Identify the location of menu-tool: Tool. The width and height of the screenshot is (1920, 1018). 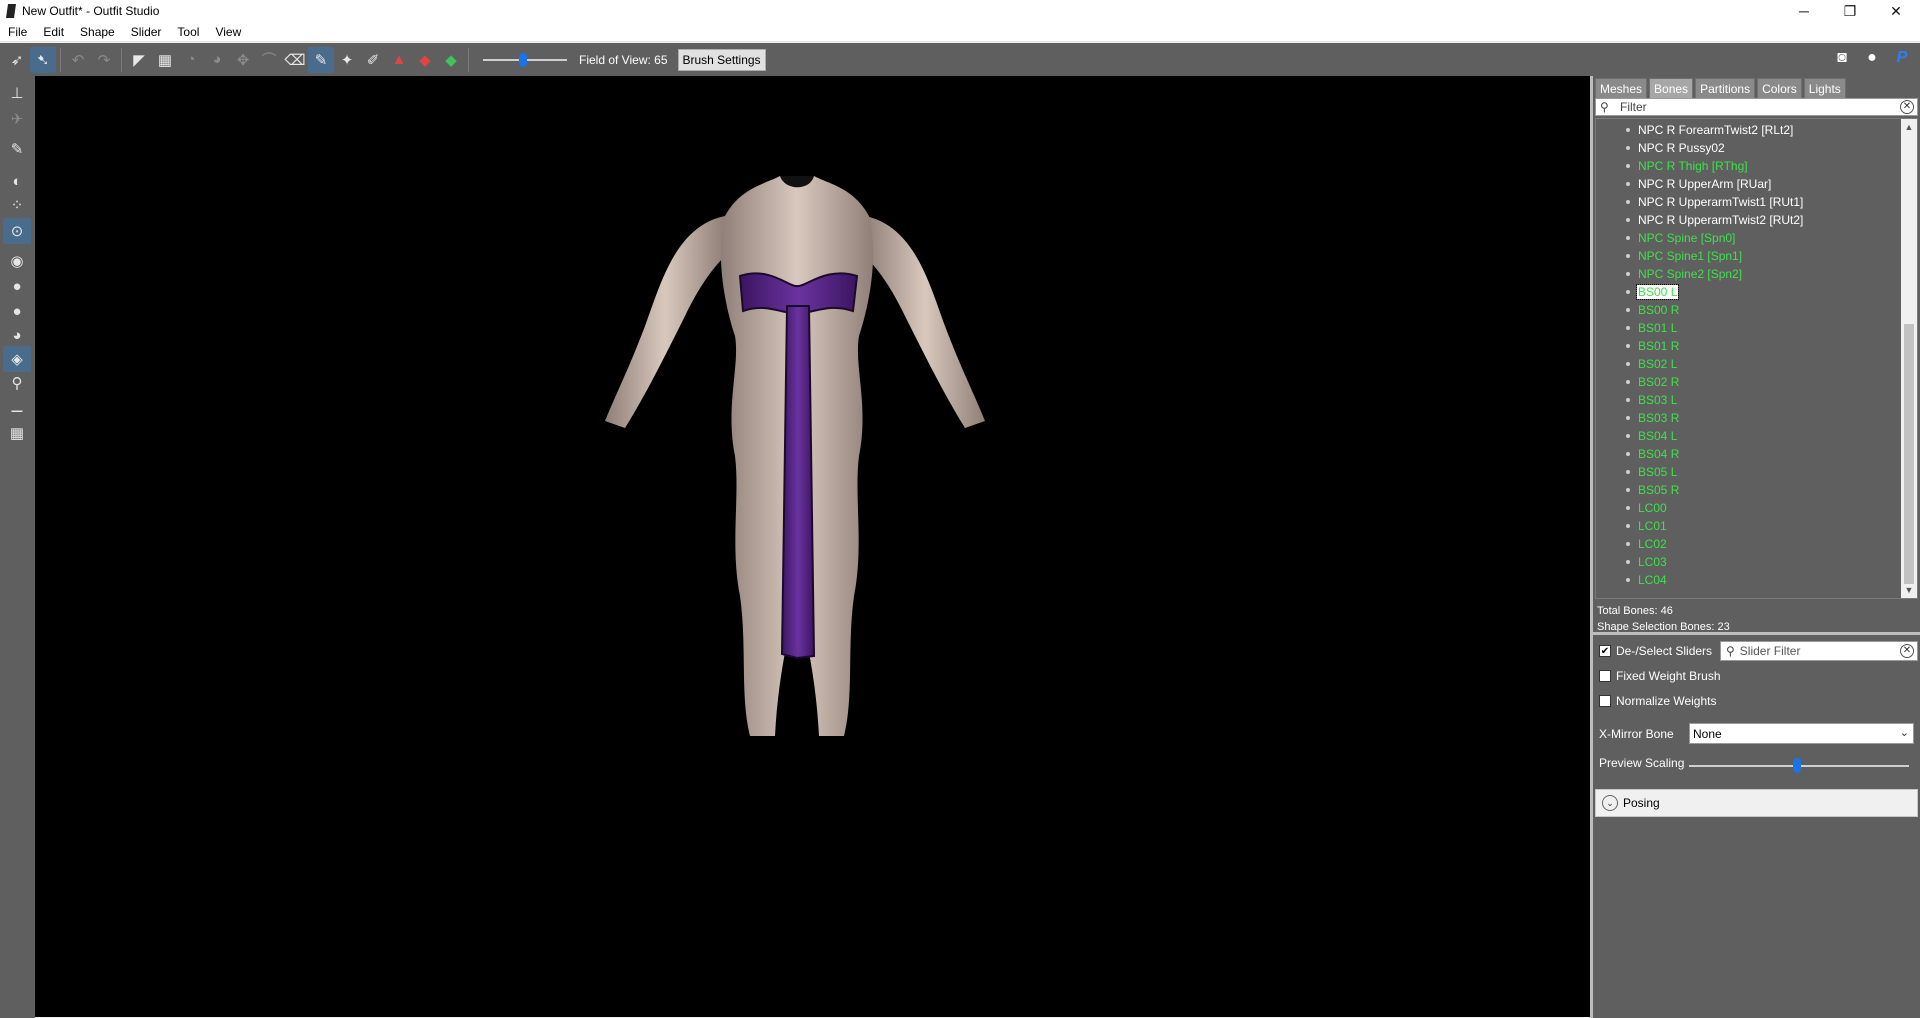
(188, 32).